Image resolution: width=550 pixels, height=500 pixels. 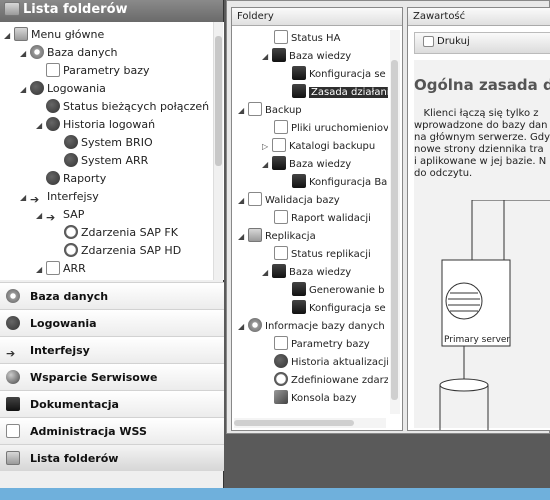 I want to click on globe-icon, so click(x=13, y=377).